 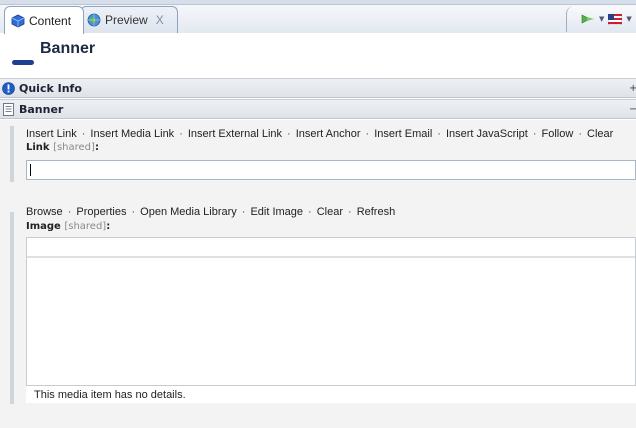 What do you see at coordinates (558, 134) in the screenshot?
I see `follow-button: Follow` at bounding box center [558, 134].